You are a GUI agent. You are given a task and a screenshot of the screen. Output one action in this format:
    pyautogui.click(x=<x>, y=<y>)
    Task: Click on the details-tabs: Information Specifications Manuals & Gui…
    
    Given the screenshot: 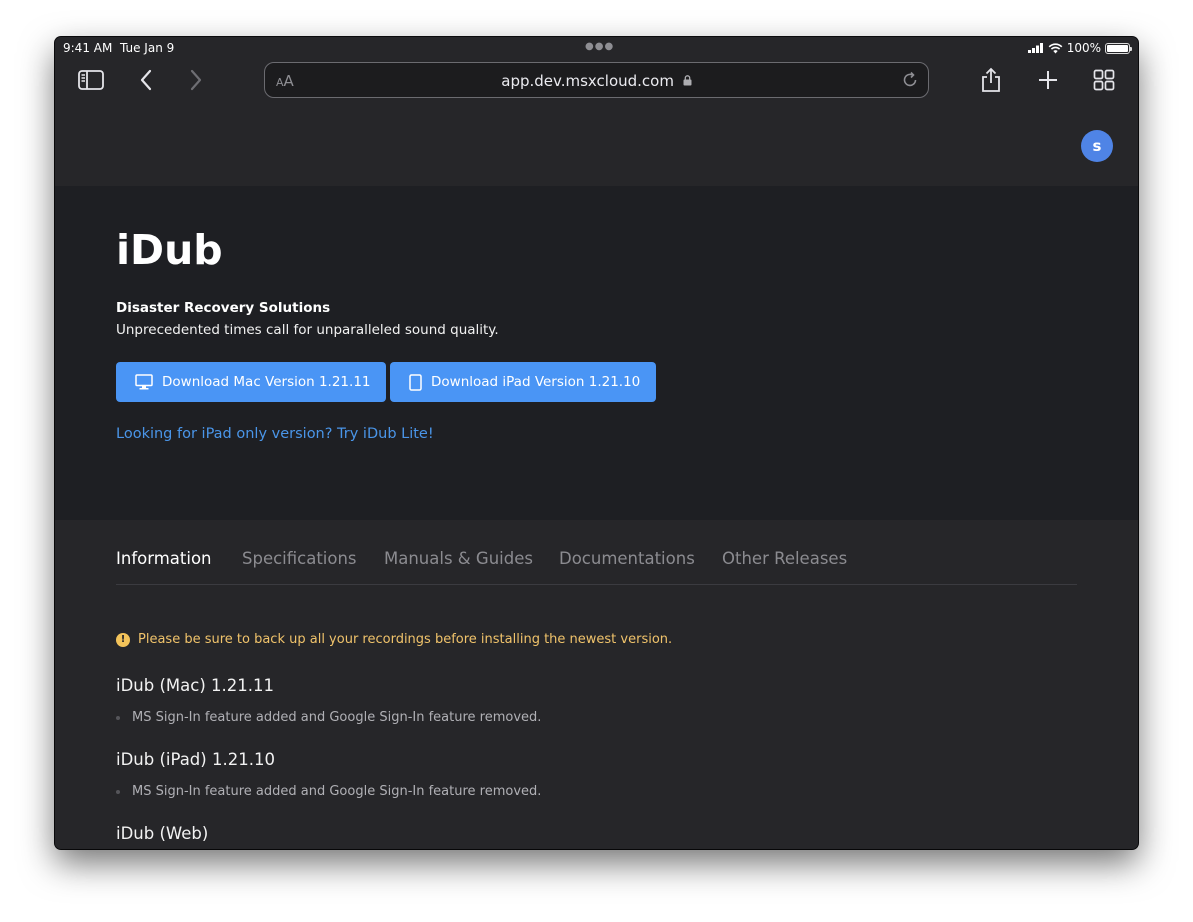 What is the action you would take?
    pyautogui.click(x=596, y=567)
    